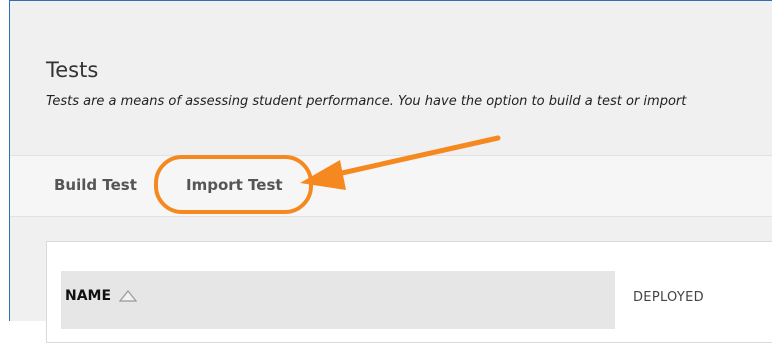 This screenshot has height=343, width=772. Describe the element at coordinates (338, 300) in the screenshot. I see `column-header-name: NAME` at that location.